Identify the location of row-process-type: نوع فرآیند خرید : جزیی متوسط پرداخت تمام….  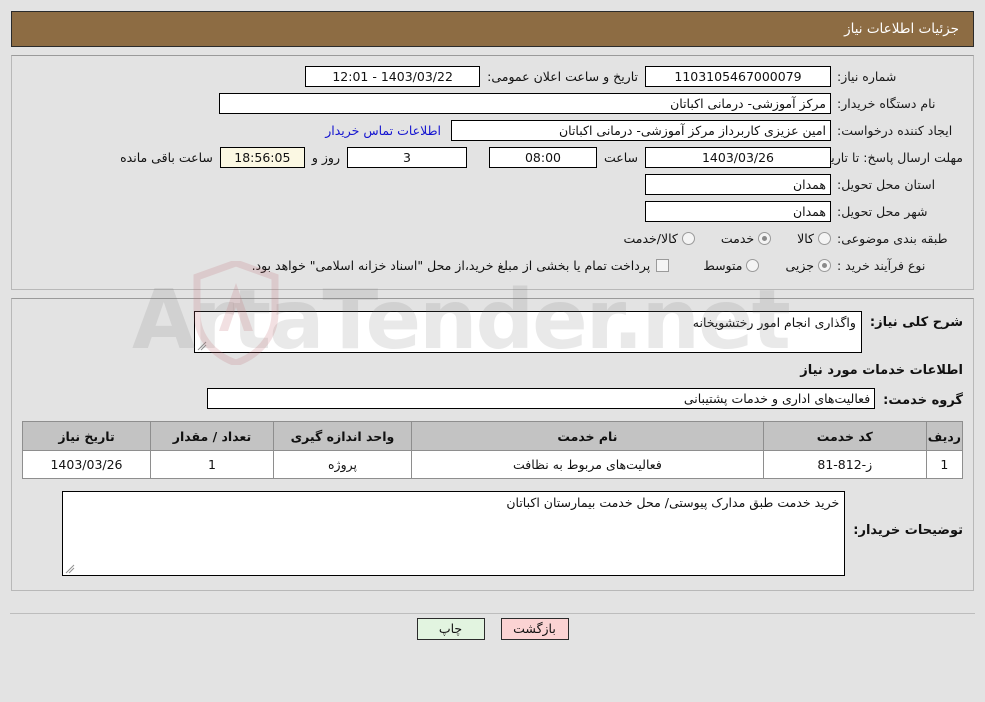
(492, 265).